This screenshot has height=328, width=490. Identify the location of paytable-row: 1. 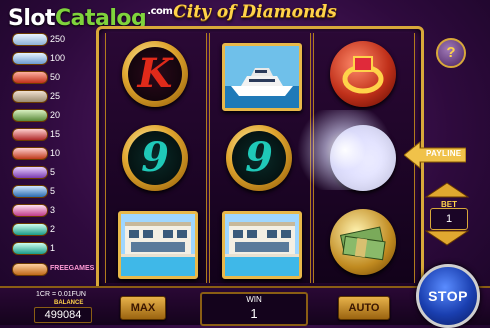
(46, 248).